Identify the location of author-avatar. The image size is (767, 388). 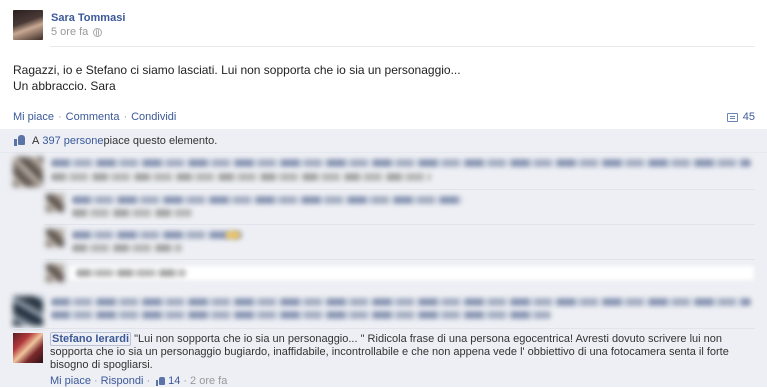
(28, 25).